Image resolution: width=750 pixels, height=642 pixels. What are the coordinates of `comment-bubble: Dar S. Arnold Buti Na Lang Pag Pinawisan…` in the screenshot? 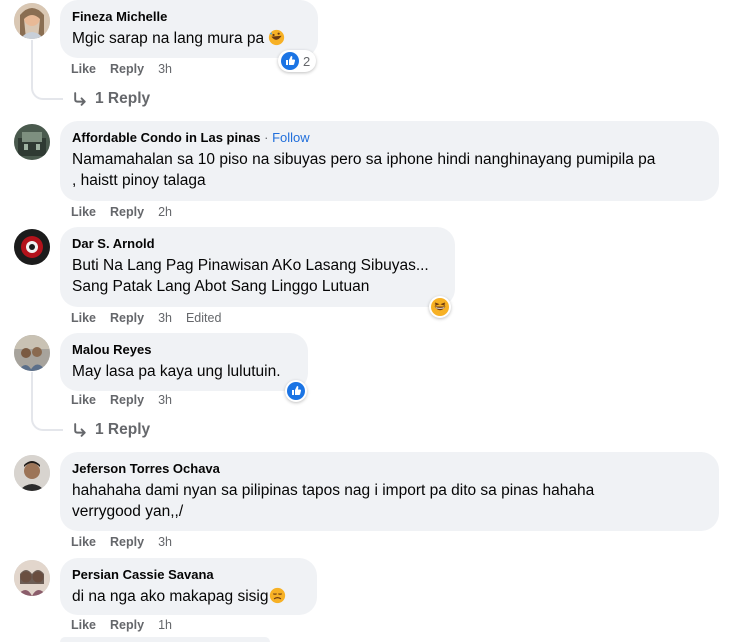 It's located at (257, 267).